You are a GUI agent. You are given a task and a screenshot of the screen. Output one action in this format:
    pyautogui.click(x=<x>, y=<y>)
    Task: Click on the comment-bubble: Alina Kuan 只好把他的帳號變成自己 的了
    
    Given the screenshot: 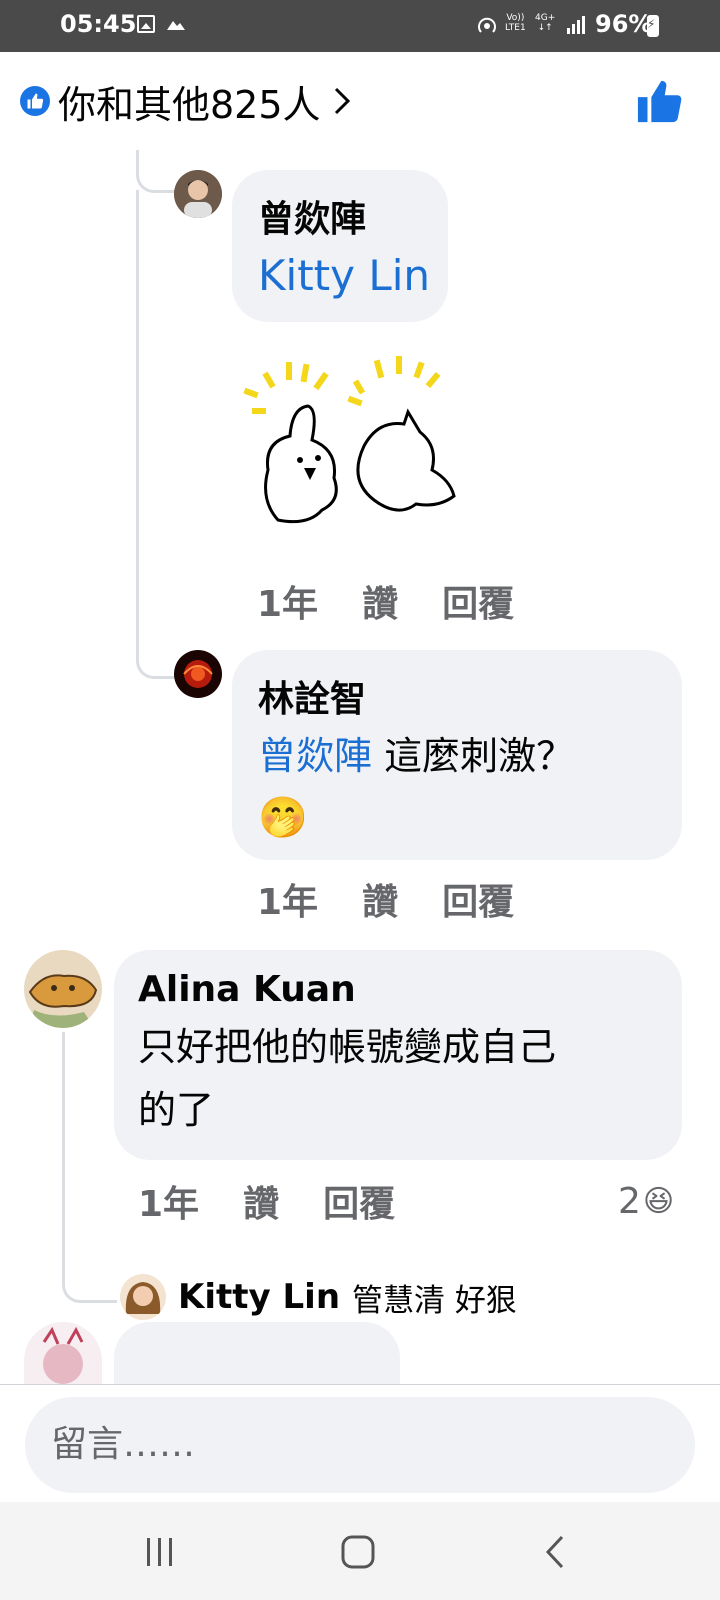 What is the action you would take?
    pyautogui.click(x=398, y=1055)
    